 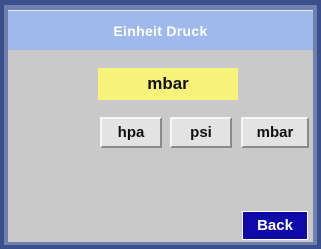 I want to click on current-unit-display: mbar, so click(x=168, y=84).